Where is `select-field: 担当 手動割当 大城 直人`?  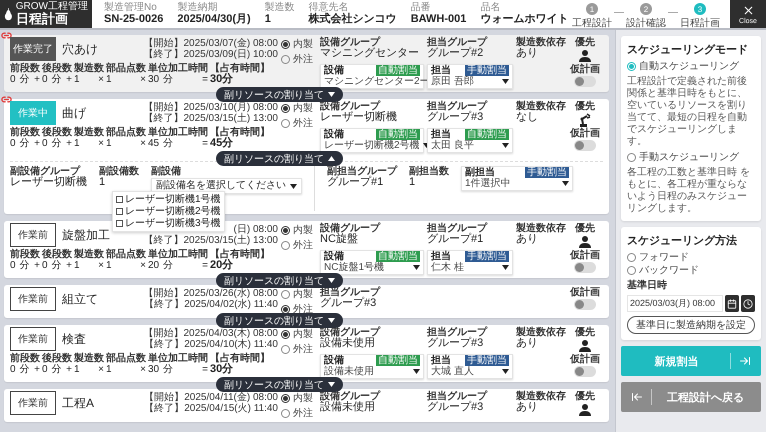
select-field: 担当 手動割当 大城 直人 is located at coordinates (470, 366).